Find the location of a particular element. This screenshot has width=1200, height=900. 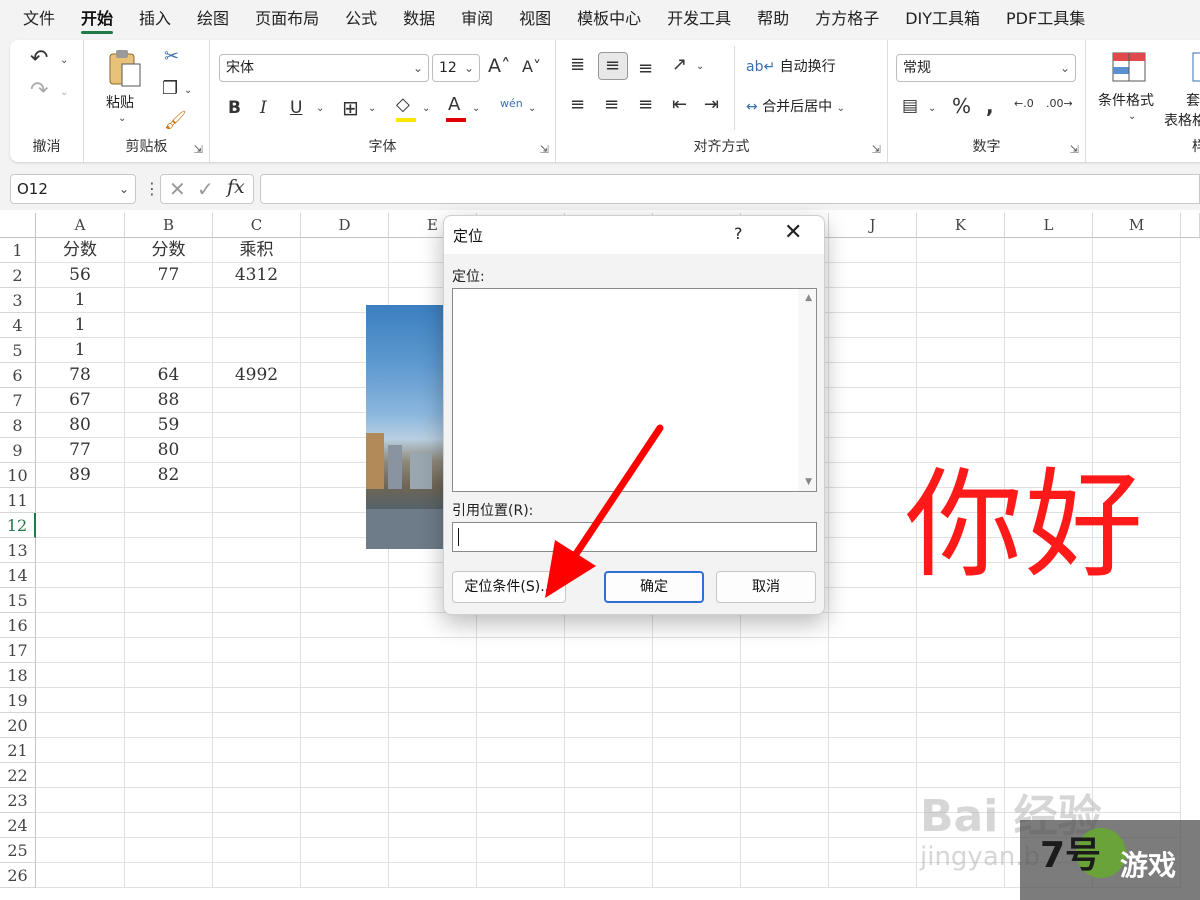

cell-l6 is located at coordinates (1049, 375).